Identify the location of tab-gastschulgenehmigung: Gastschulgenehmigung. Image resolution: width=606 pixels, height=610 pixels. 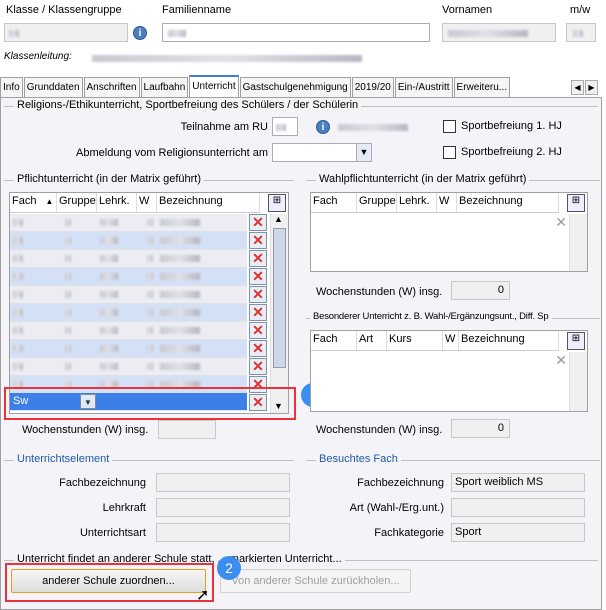
(295, 87).